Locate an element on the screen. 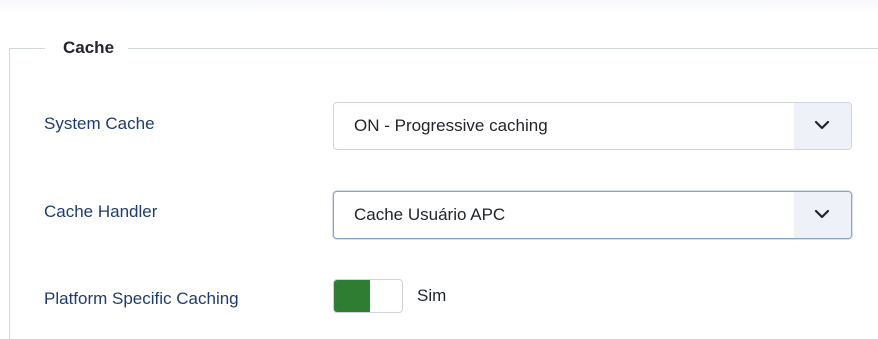 Image resolution: width=878 pixels, height=339 pixels. cache-handler-select: Cache Usuário APC is located at coordinates (592, 215).